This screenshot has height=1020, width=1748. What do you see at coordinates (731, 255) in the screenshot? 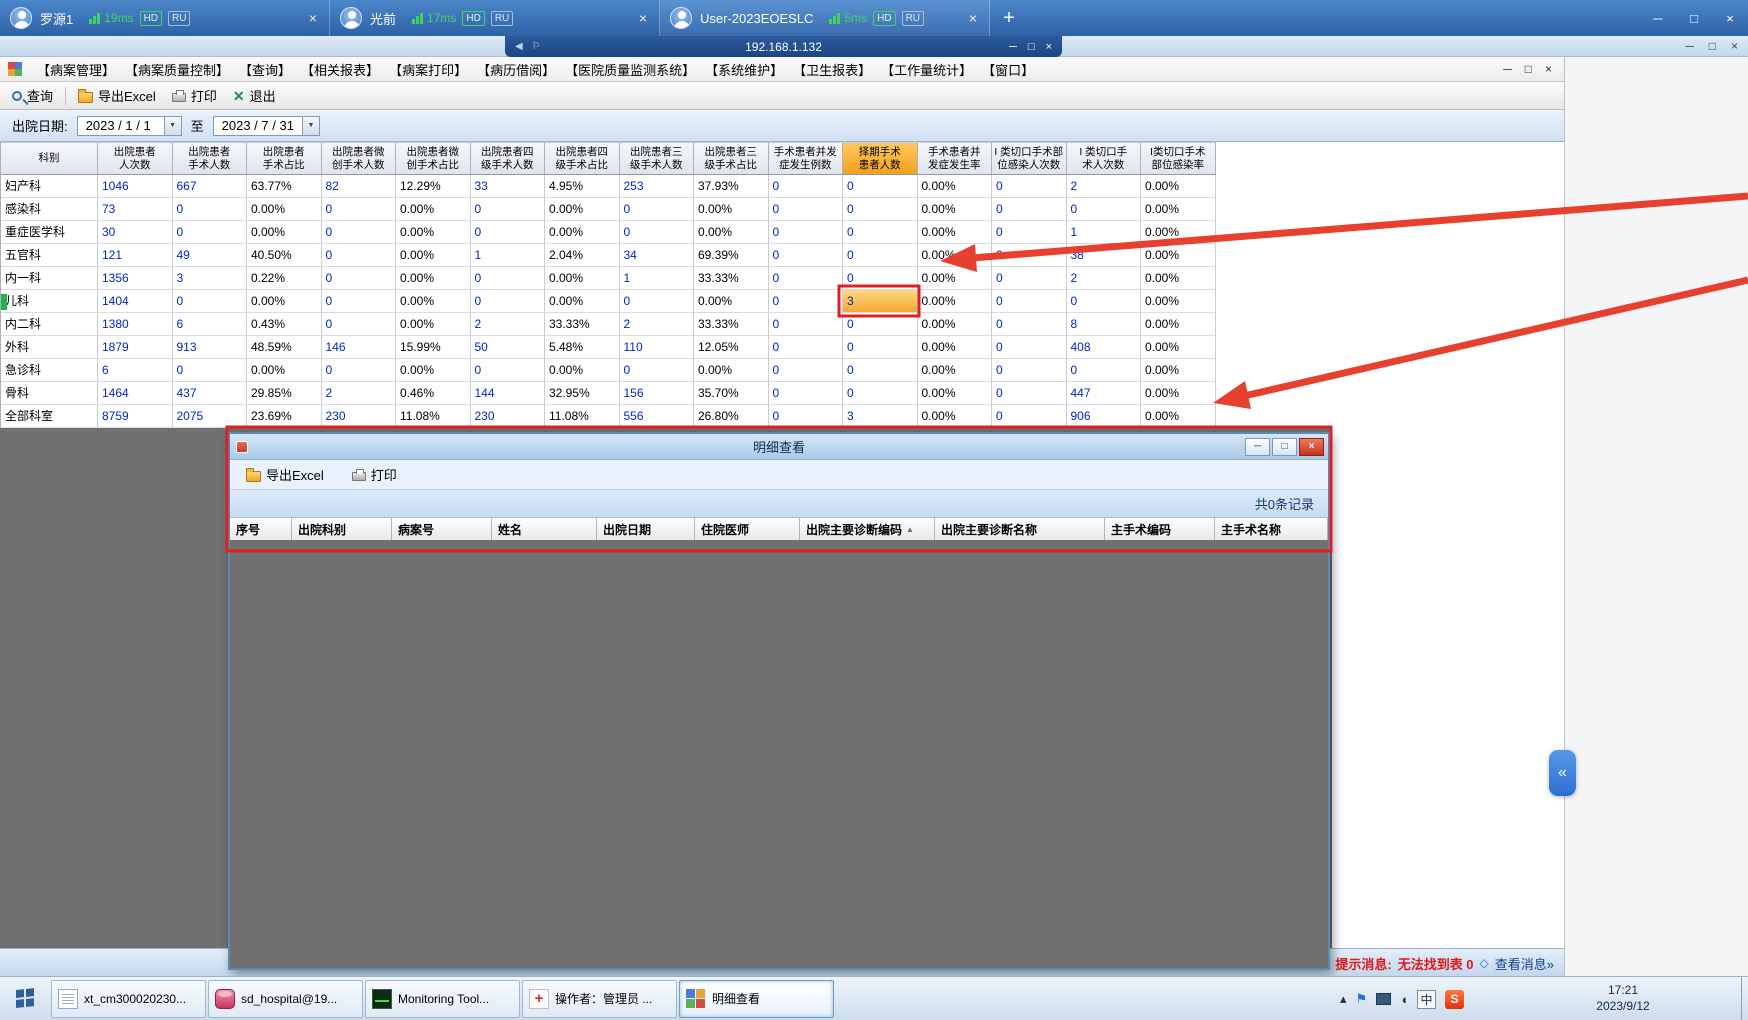
I see `table-cell: 69.39%` at bounding box center [731, 255].